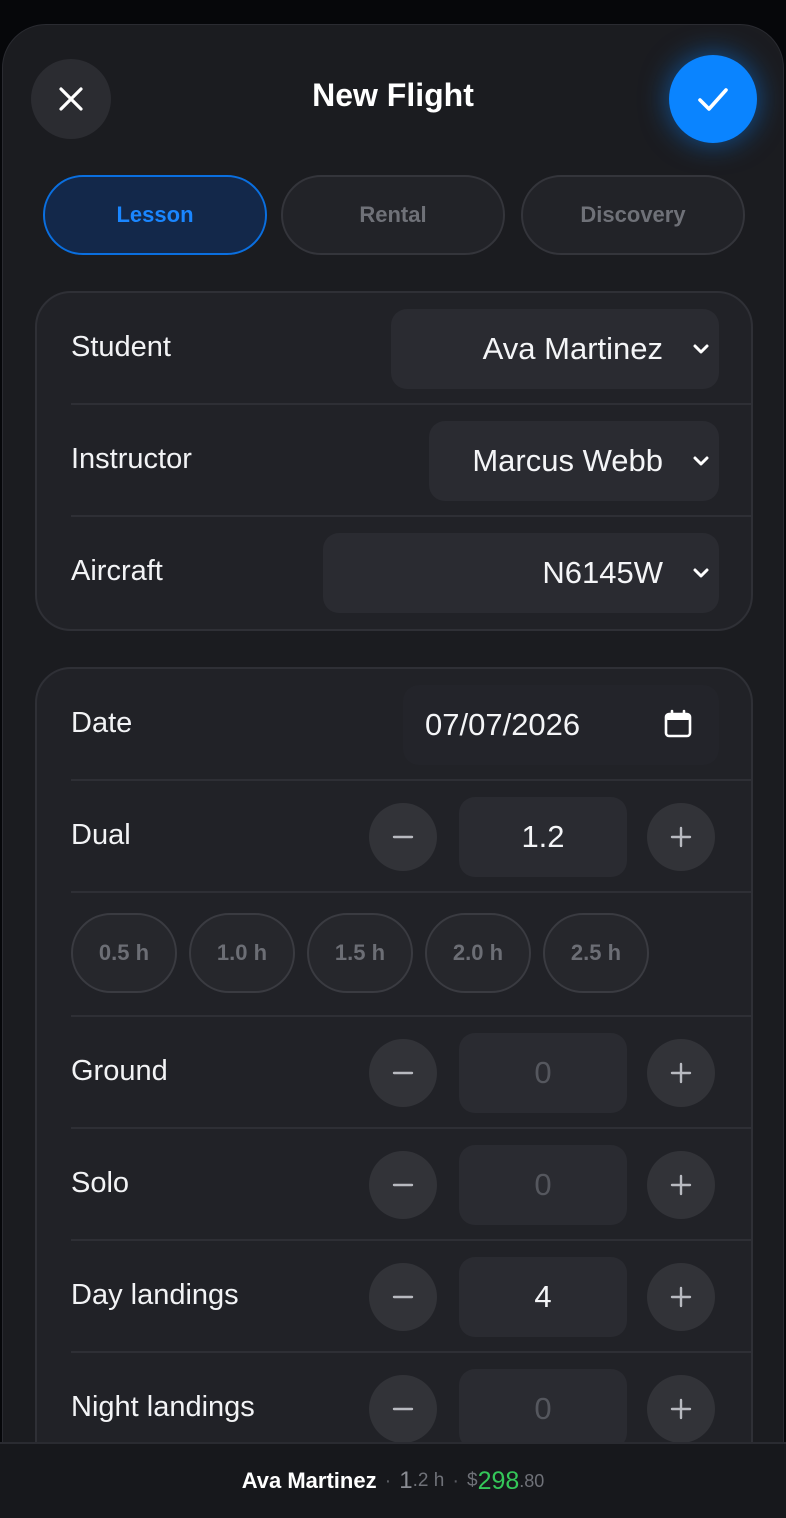 The width and height of the screenshot is (786, 1518). What do you see at coordinates (124, 953) in the screenshot?
I see `preset-chip: 0.5 h` at bounding box center [124, 953].